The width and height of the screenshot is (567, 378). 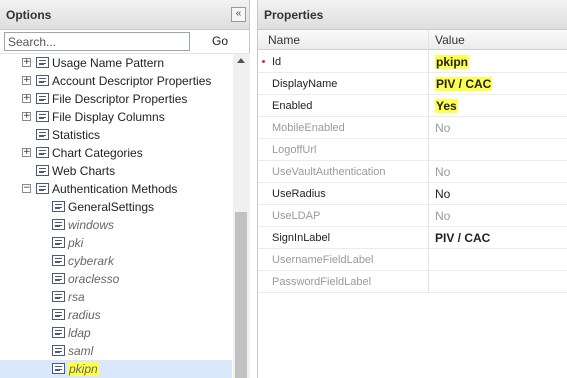 I want to click on property-name: PasswordFieldLabel, so click(x=322, y=282).